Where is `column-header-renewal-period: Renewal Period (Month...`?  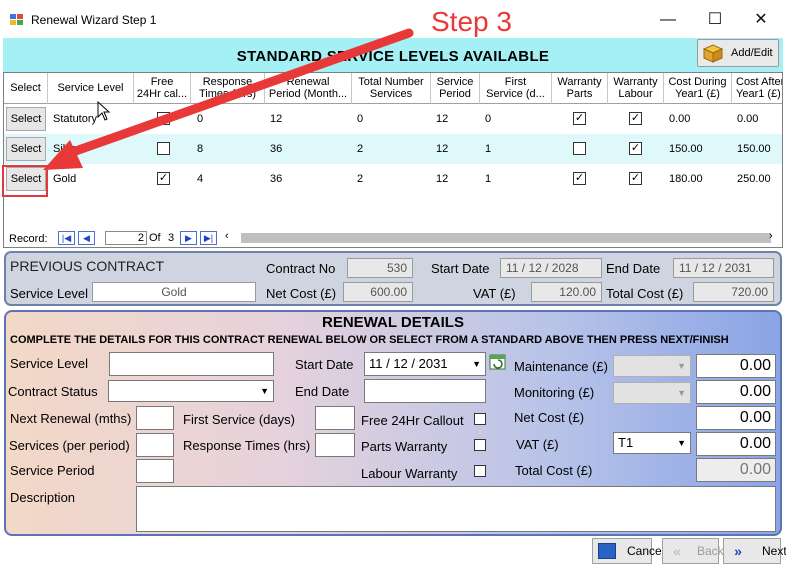
column-header-renewal-period: Renewal Period (Month... is located at coordinates (308, 88).